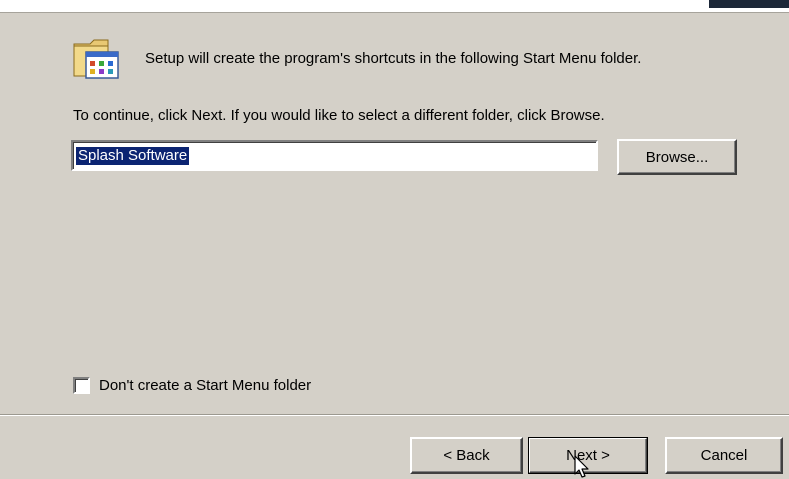  I want to click on no-start-menu-folder-checkbox, so click(81, 385).